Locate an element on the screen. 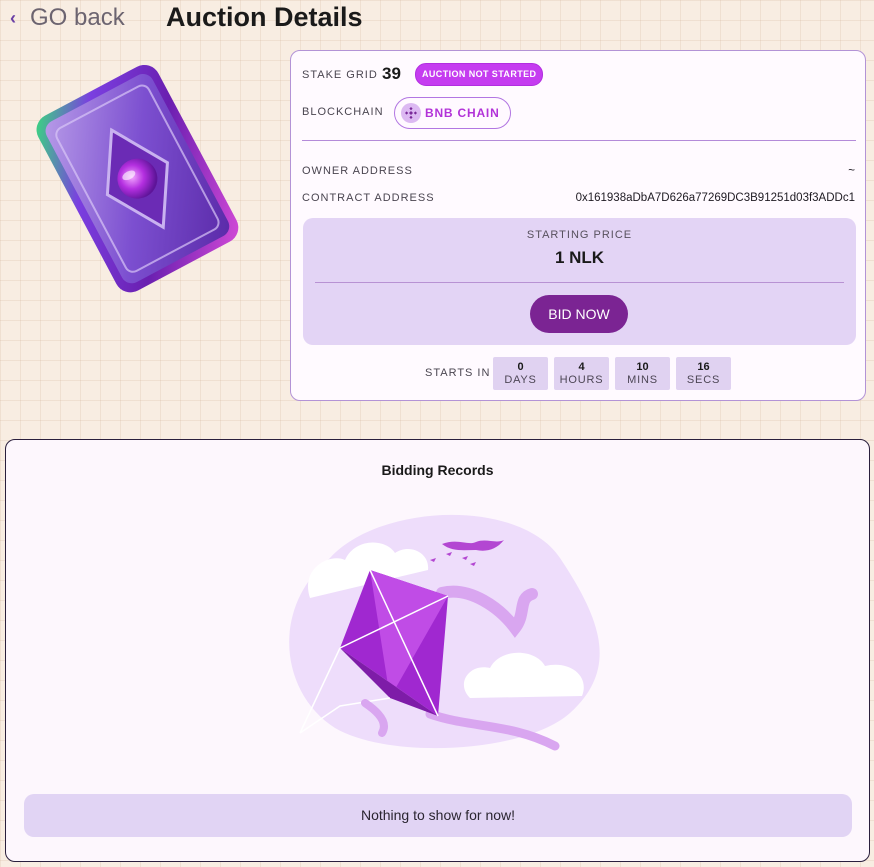  countdown-value: 4 is located at coordinates (581, 367).